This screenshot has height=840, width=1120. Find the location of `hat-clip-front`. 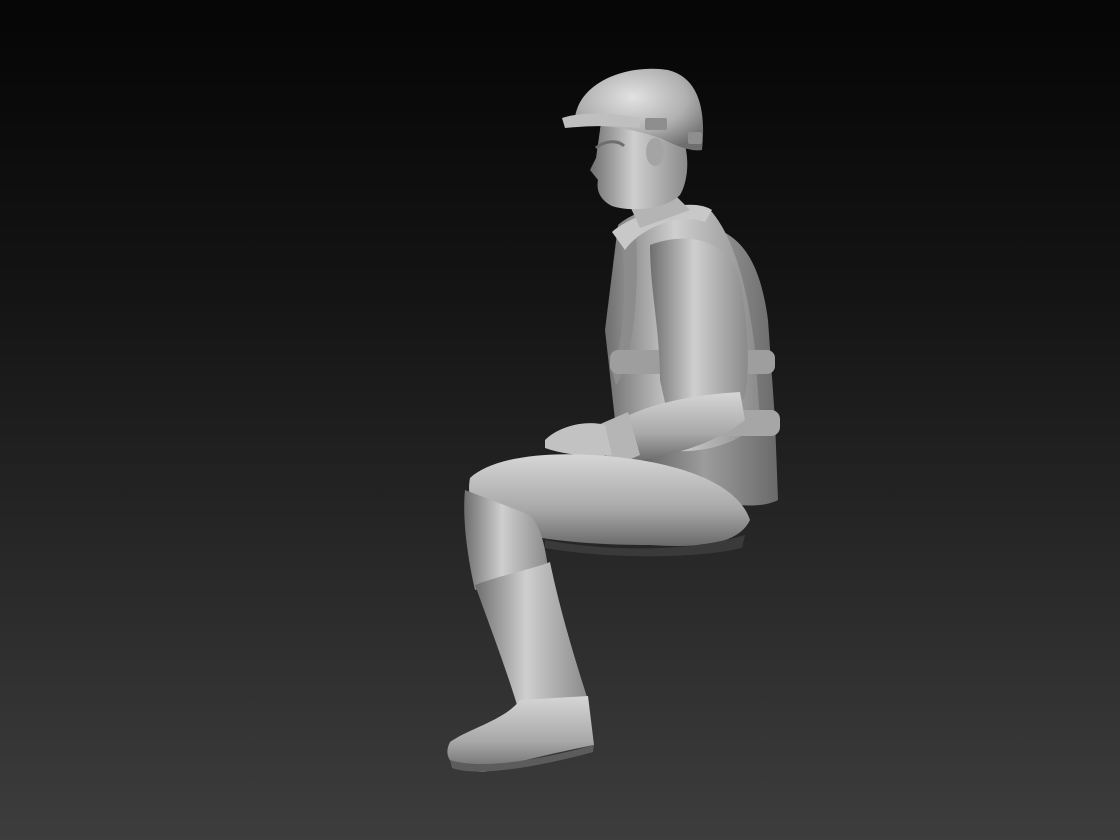

hat-clip-front is located at coordinates (656, 124).